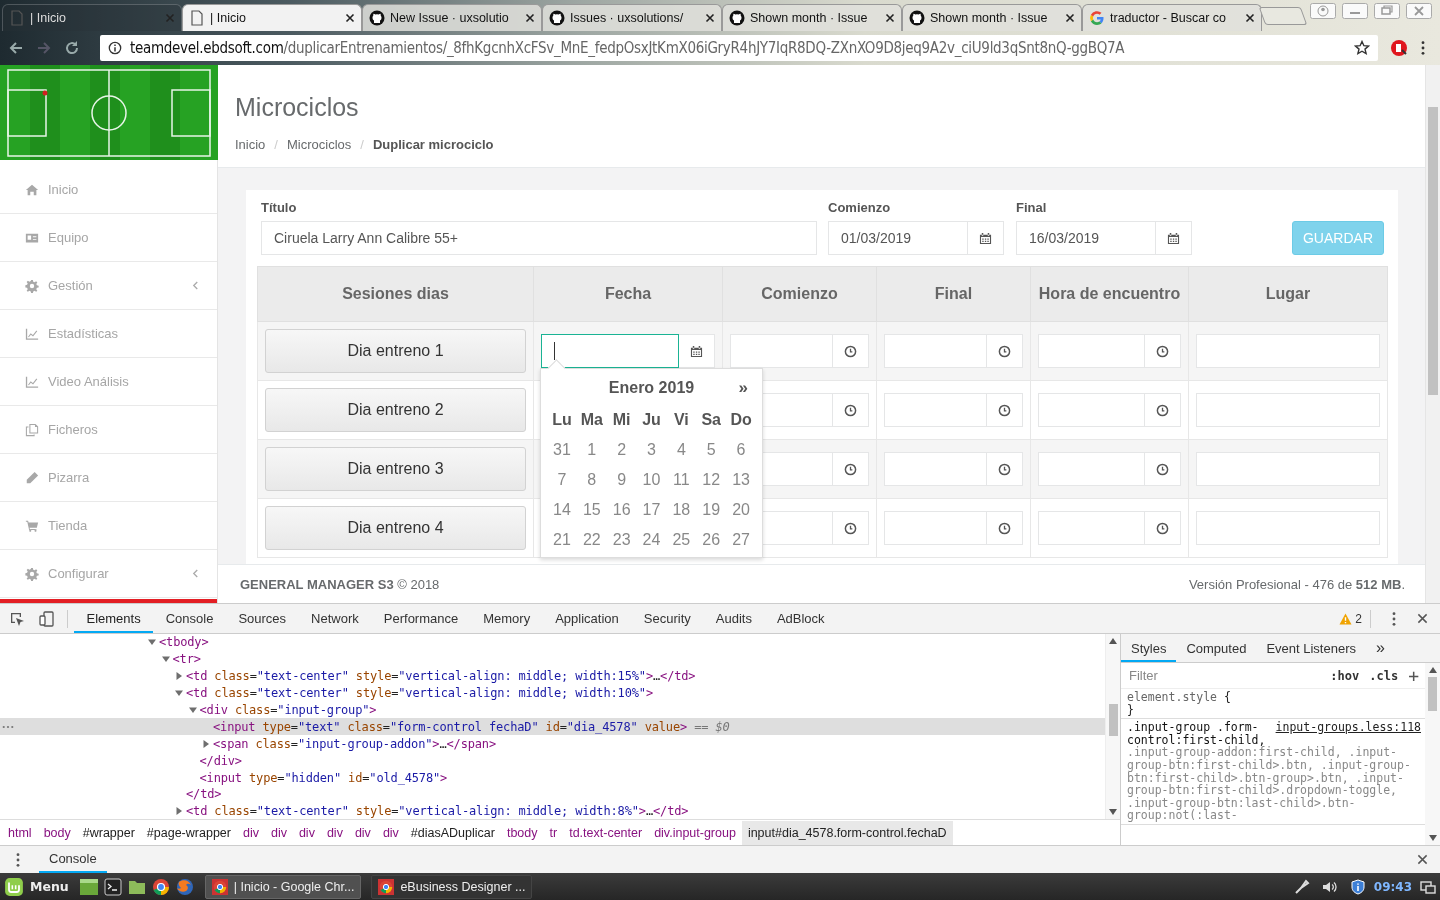 The width and height of the screenshot is (1440, 900). I want to click on more-tabs-button: », so click(1380, 648).